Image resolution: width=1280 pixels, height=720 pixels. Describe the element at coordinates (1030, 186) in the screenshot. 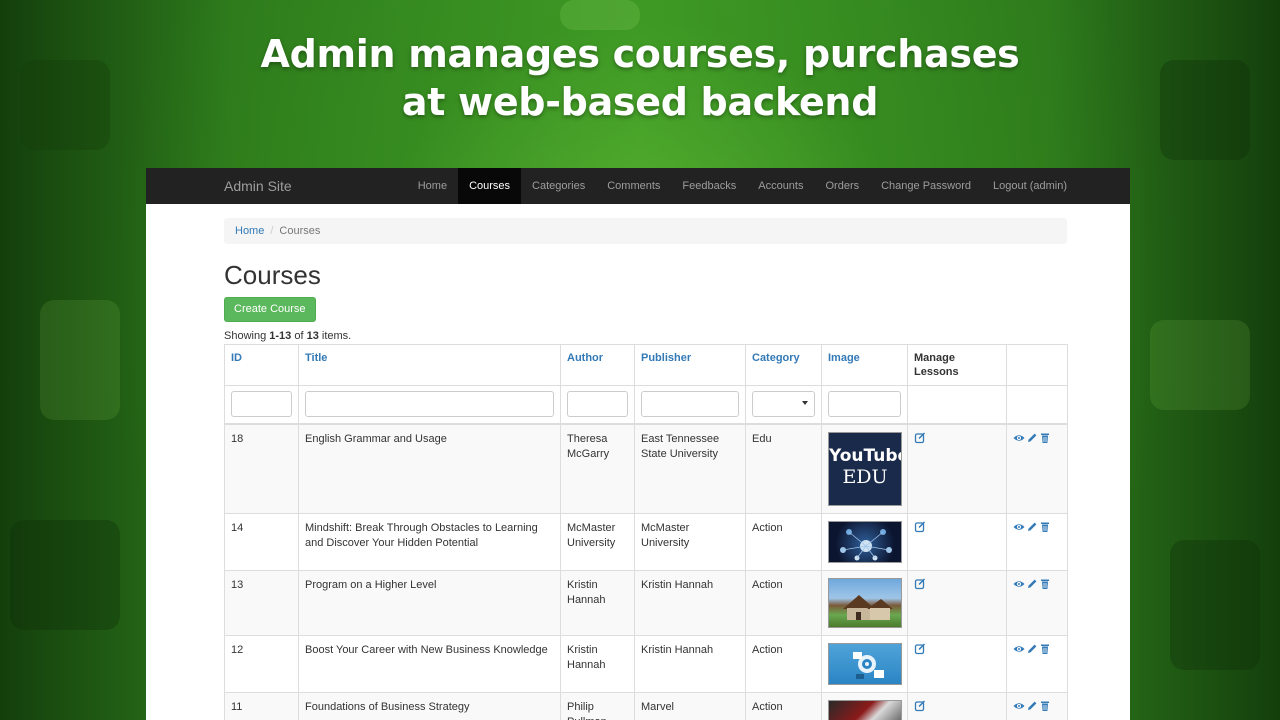

I see `nav-item-logout: Logout (admin)` at that location.